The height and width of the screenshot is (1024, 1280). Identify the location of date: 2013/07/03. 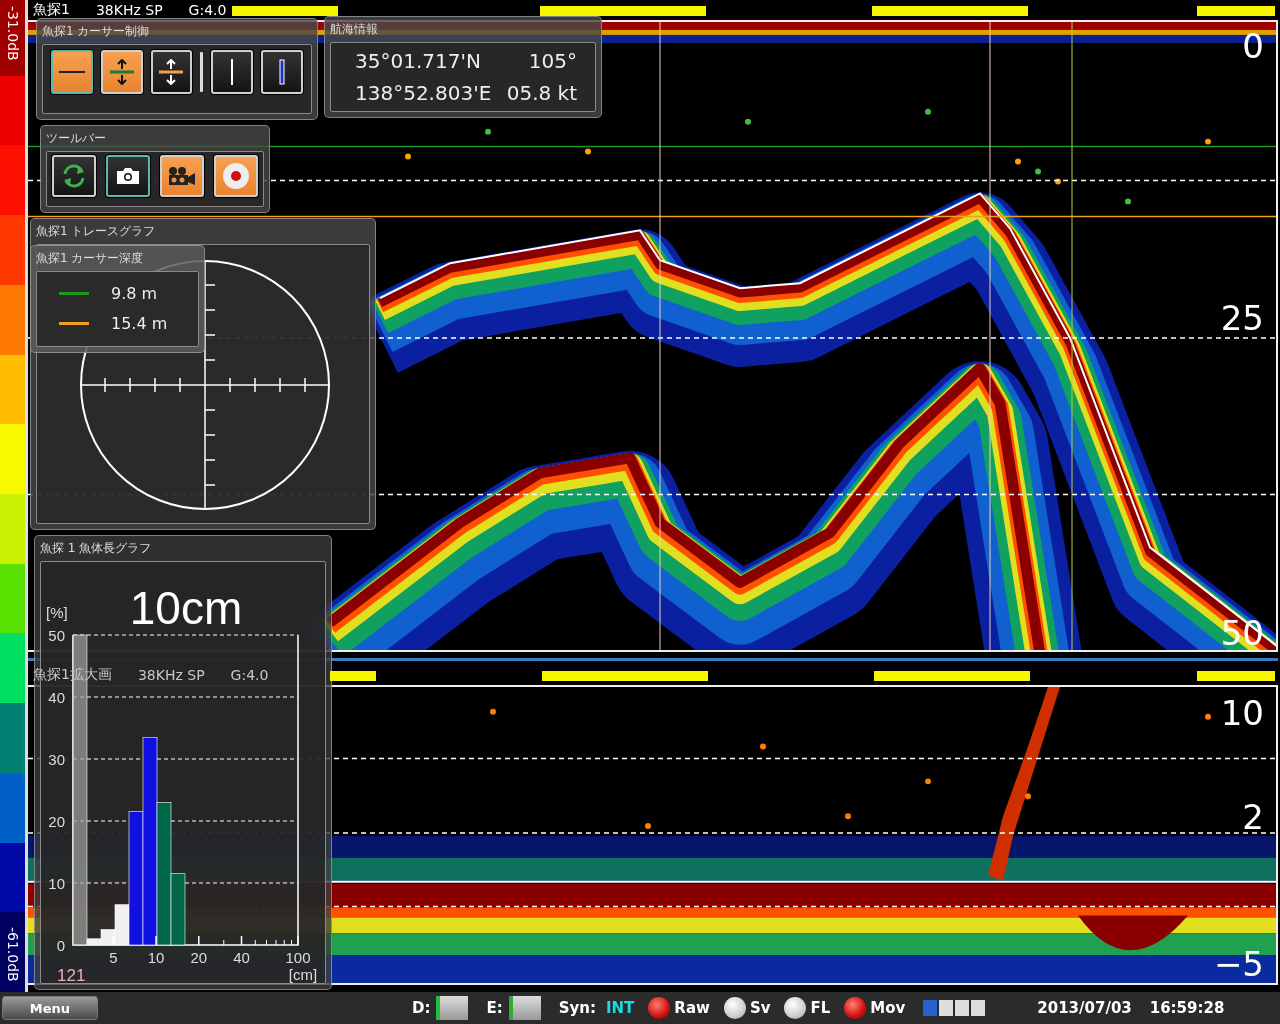
(1084, 1008).